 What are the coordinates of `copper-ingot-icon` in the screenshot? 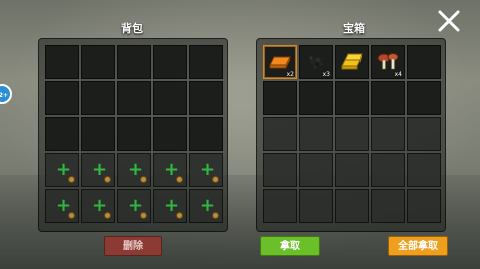 It's located at (280, 61).